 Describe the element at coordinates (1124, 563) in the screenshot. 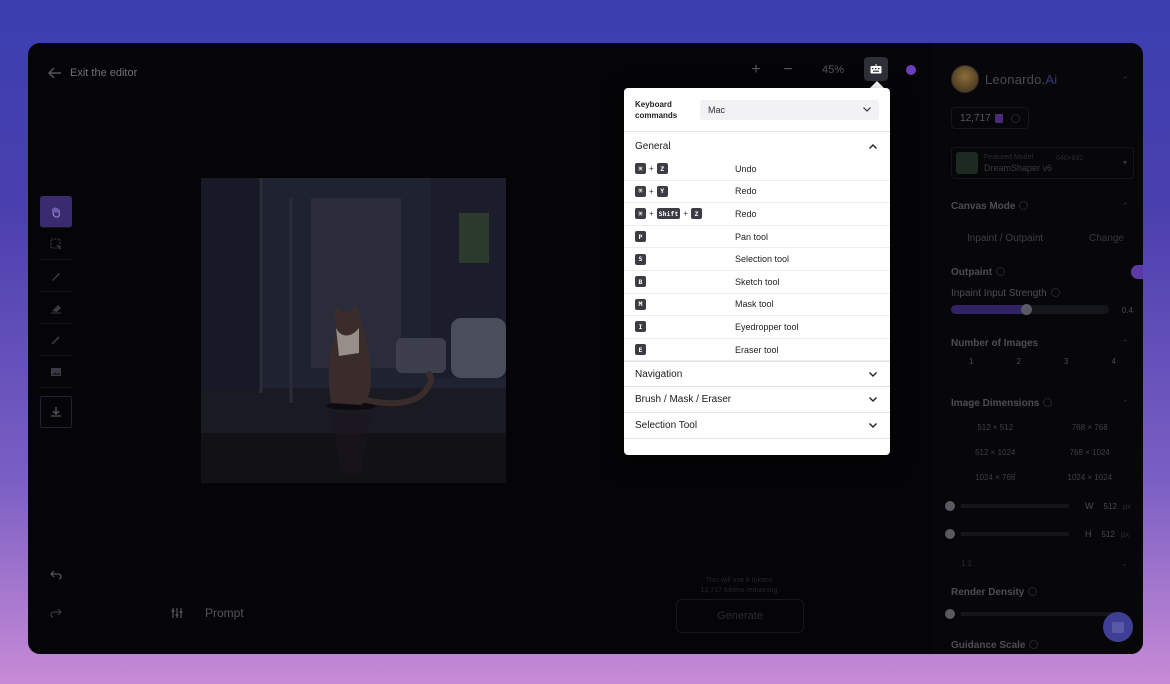

I see `chevron-down-icon: ⌄` at that location.